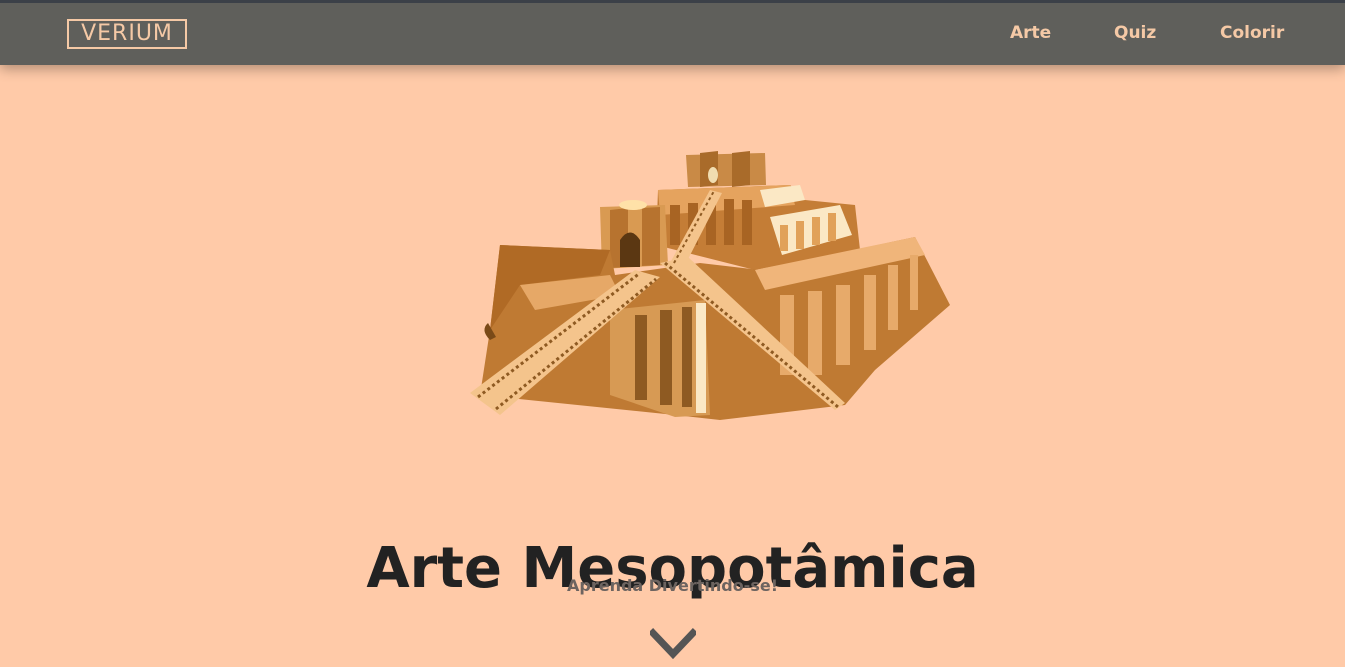  I want to click on nav-link-arte: Arte, so click(1030, 33).